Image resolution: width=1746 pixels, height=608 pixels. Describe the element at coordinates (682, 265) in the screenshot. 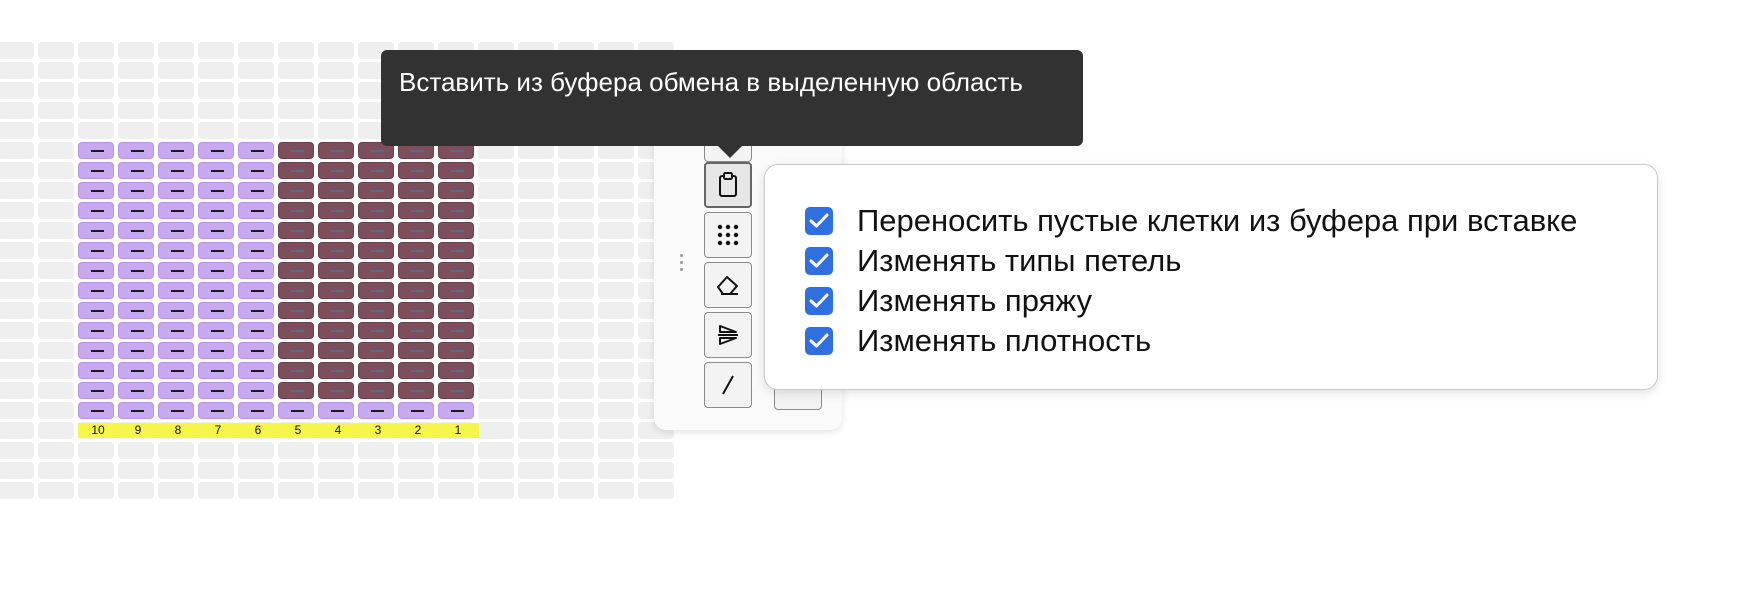

I see `drag-handle-icon` at that location.